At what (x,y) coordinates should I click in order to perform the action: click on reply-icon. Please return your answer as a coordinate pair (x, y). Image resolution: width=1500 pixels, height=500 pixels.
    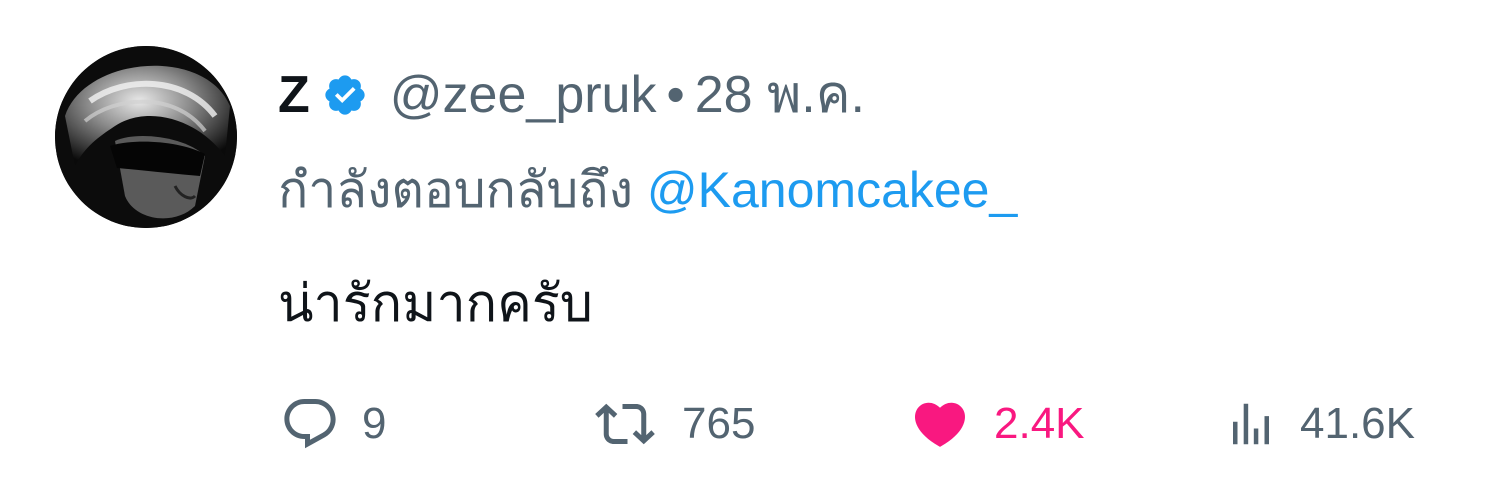
    Looking at the image, I should click on (310, 424).